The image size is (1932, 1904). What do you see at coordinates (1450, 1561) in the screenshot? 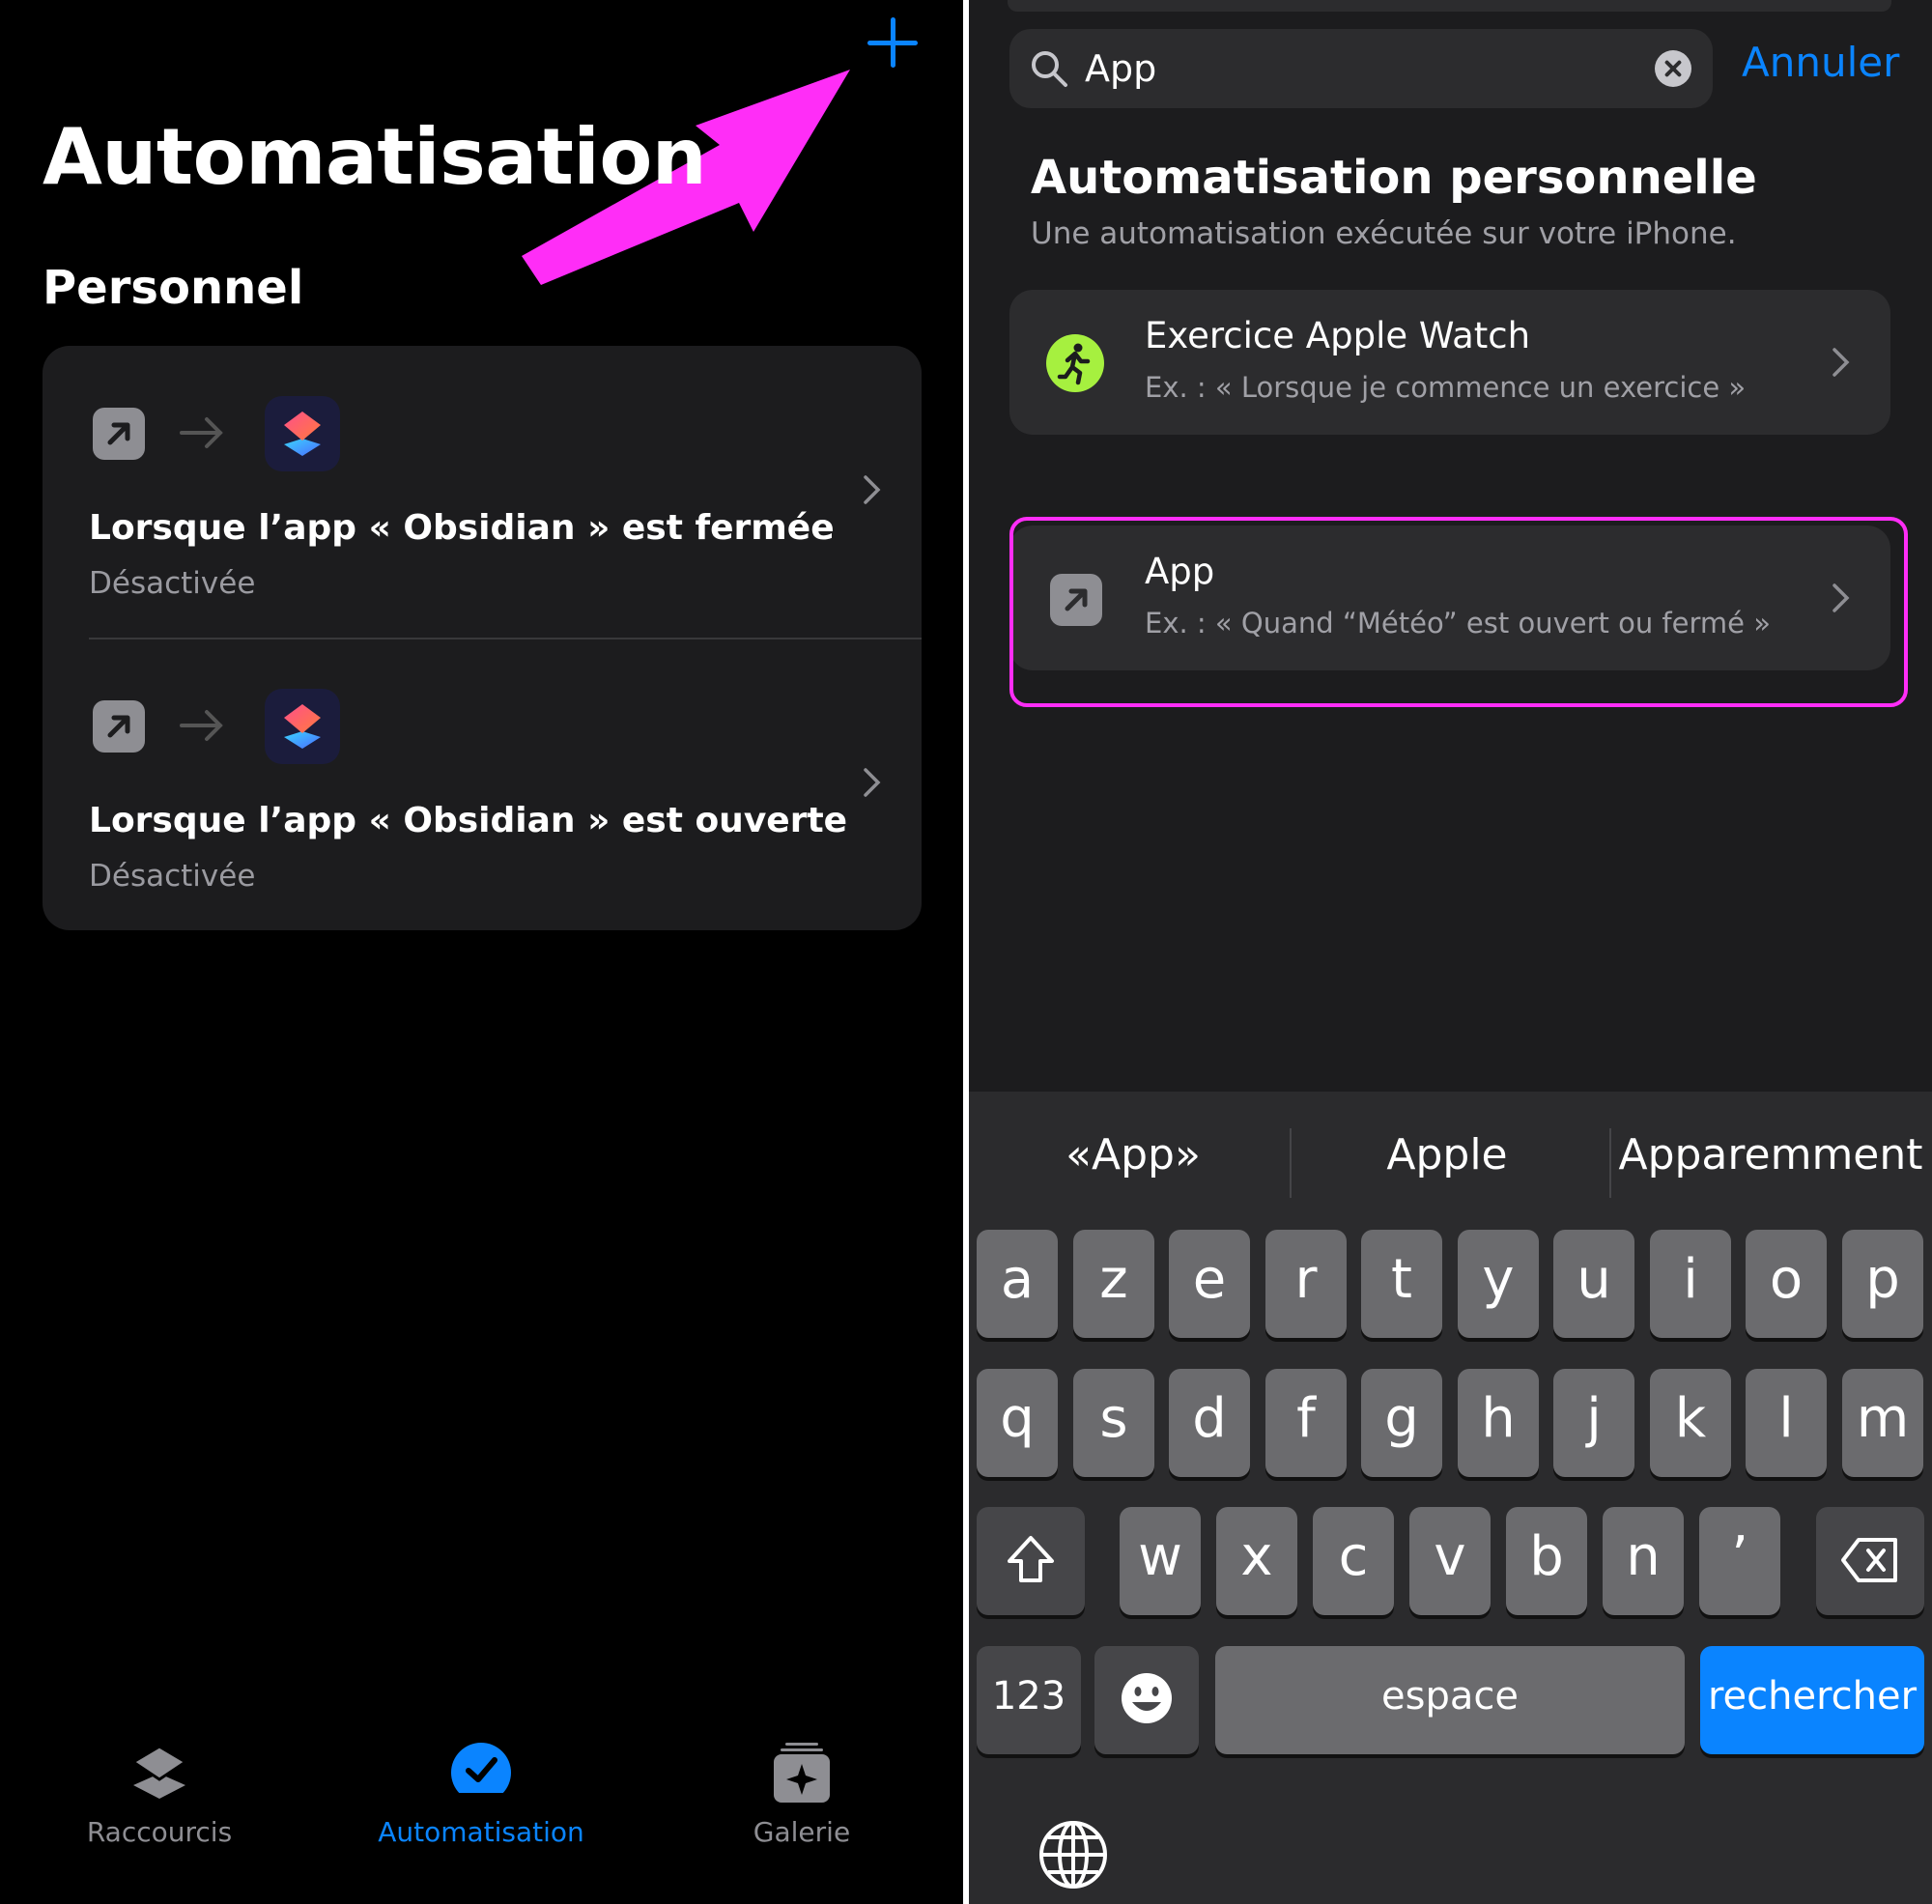
I see `key-v: v` at bounding box center [1450, 1561].